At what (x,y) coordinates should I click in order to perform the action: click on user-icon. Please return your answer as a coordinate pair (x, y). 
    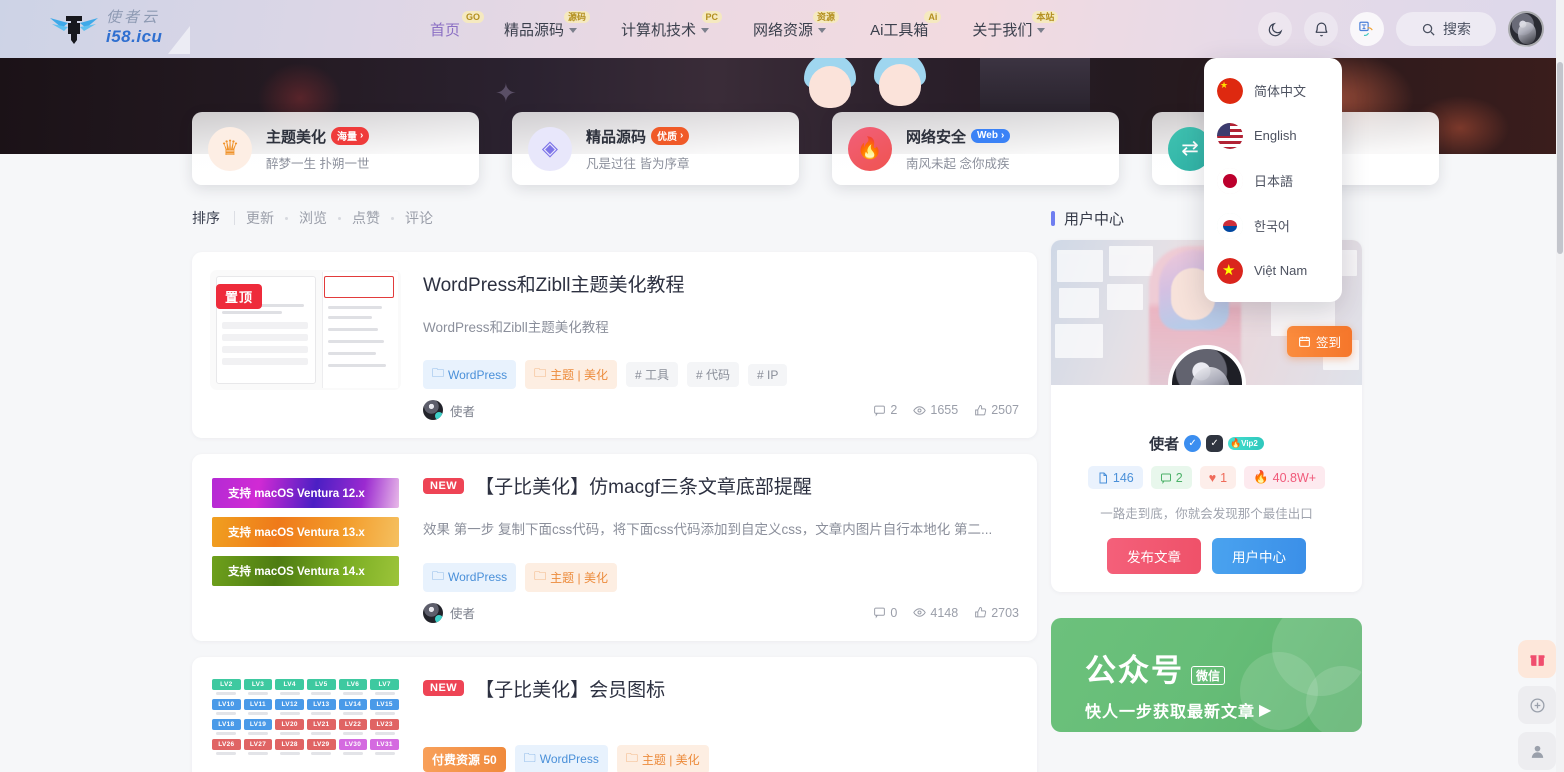
    Looking at the image, I should click on (1537, 751).